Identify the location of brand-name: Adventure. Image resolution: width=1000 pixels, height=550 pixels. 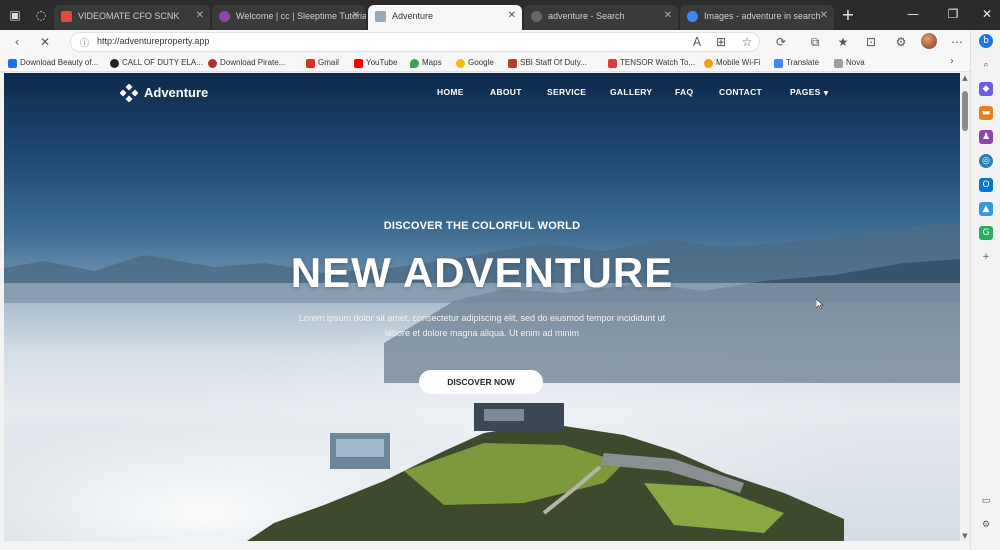
(176, 92).